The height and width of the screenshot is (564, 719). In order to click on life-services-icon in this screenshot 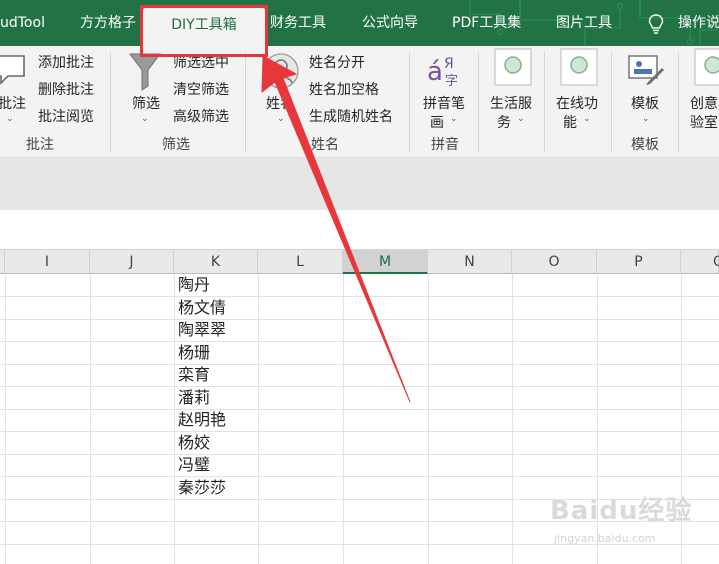, I will do `click(513, 68)`.